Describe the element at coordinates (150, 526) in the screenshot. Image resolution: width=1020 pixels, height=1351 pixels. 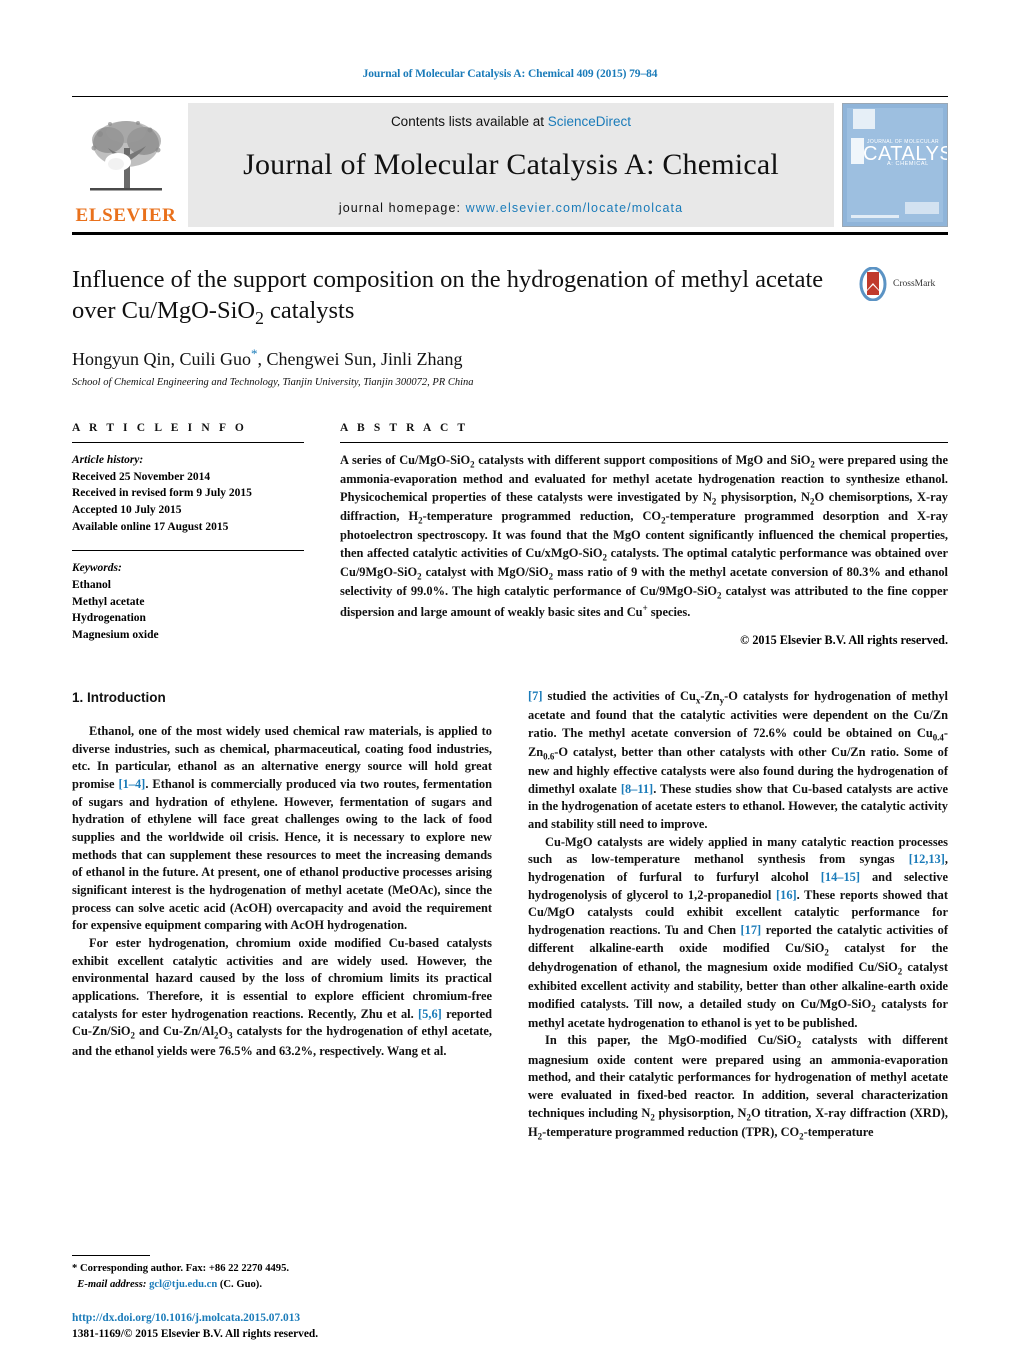
I see `history-item: Available online 17 August 2015` at that location.